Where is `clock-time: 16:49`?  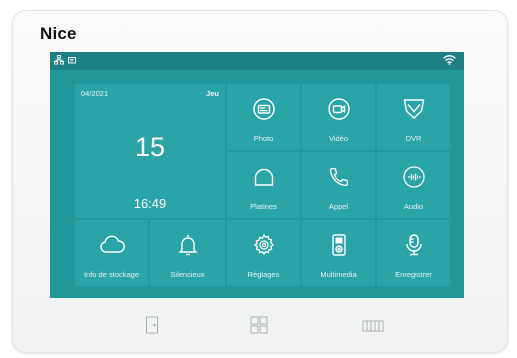
clock-time: 16:49 is located at coordinates (150, 203).